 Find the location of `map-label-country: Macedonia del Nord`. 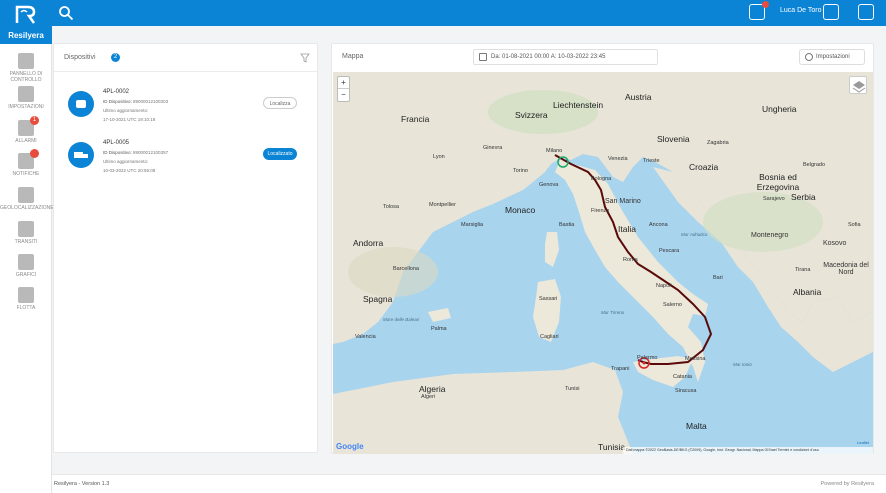

map-label-country: Macedonia del Nord is located at coordinates (846, 269).